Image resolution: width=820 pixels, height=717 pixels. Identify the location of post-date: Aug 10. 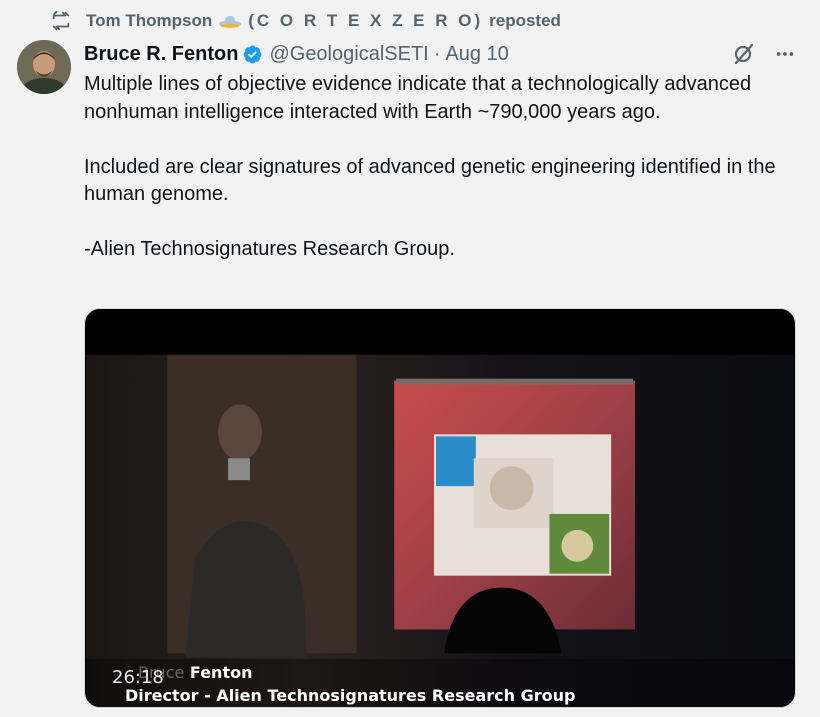
(476, 54).